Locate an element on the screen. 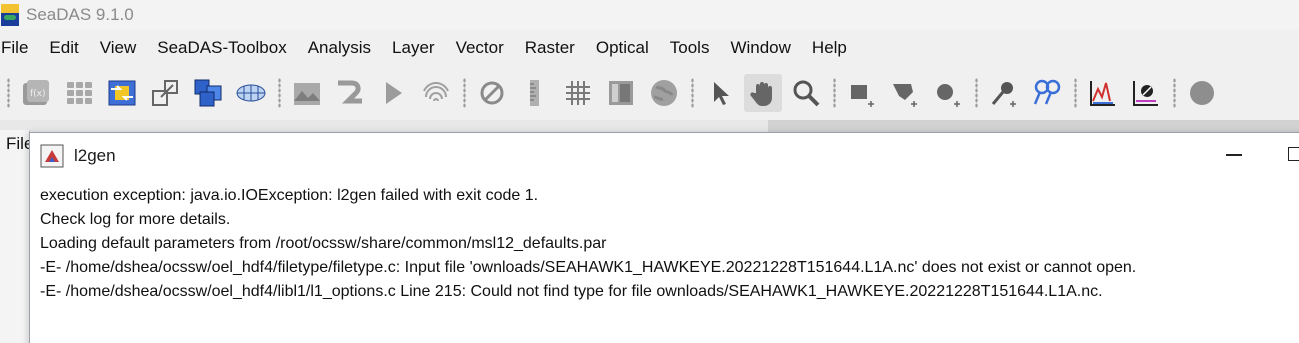 The image size is (1299, 343). subset-icon is located at coordinates (165, 93).